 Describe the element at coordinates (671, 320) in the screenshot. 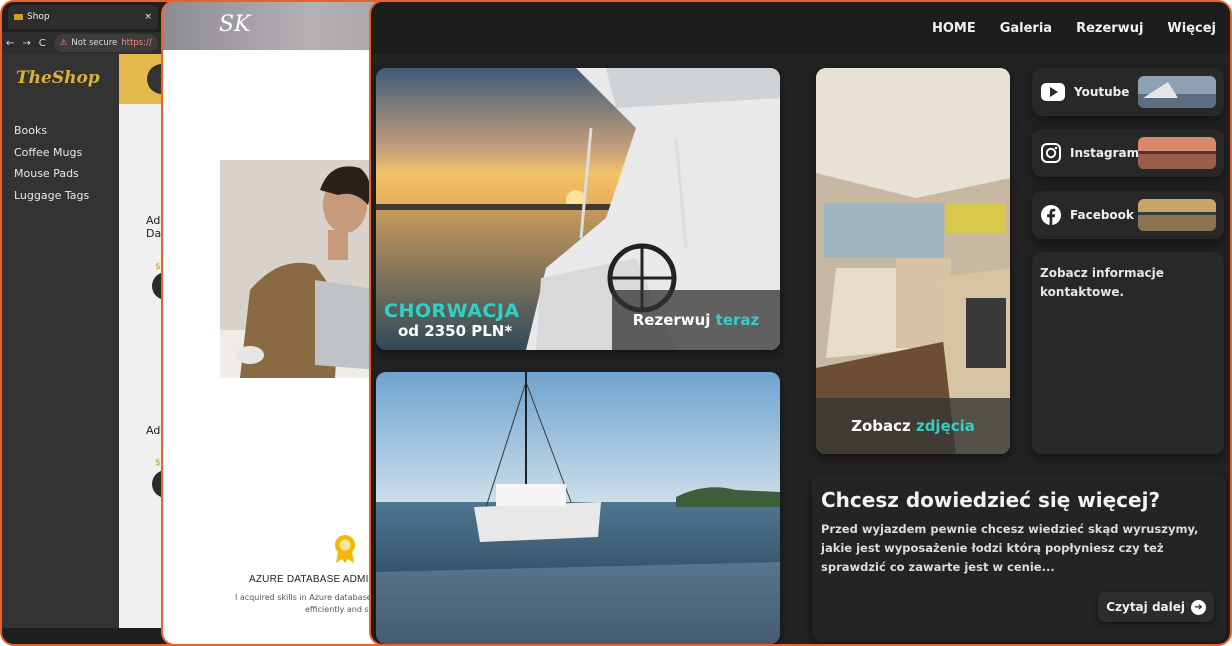

I see `book-now-label: Rezerwuj` at that location.